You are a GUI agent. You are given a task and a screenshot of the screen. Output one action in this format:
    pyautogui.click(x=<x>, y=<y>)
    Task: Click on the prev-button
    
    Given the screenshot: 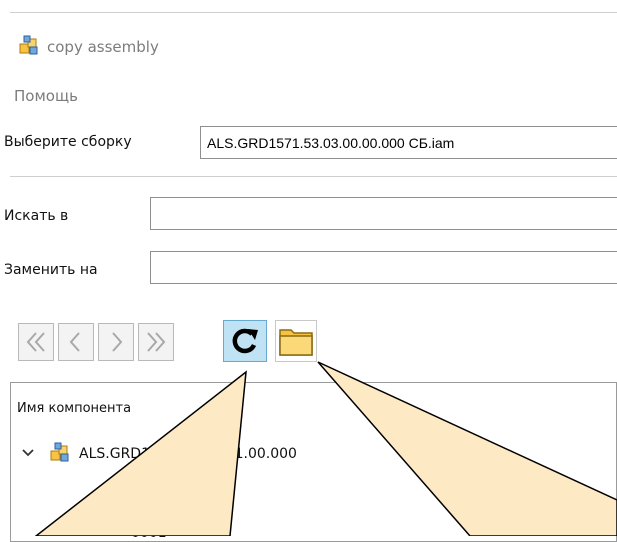 What is the action you would take?
    pyautogui.click(x=76, y=342)
    